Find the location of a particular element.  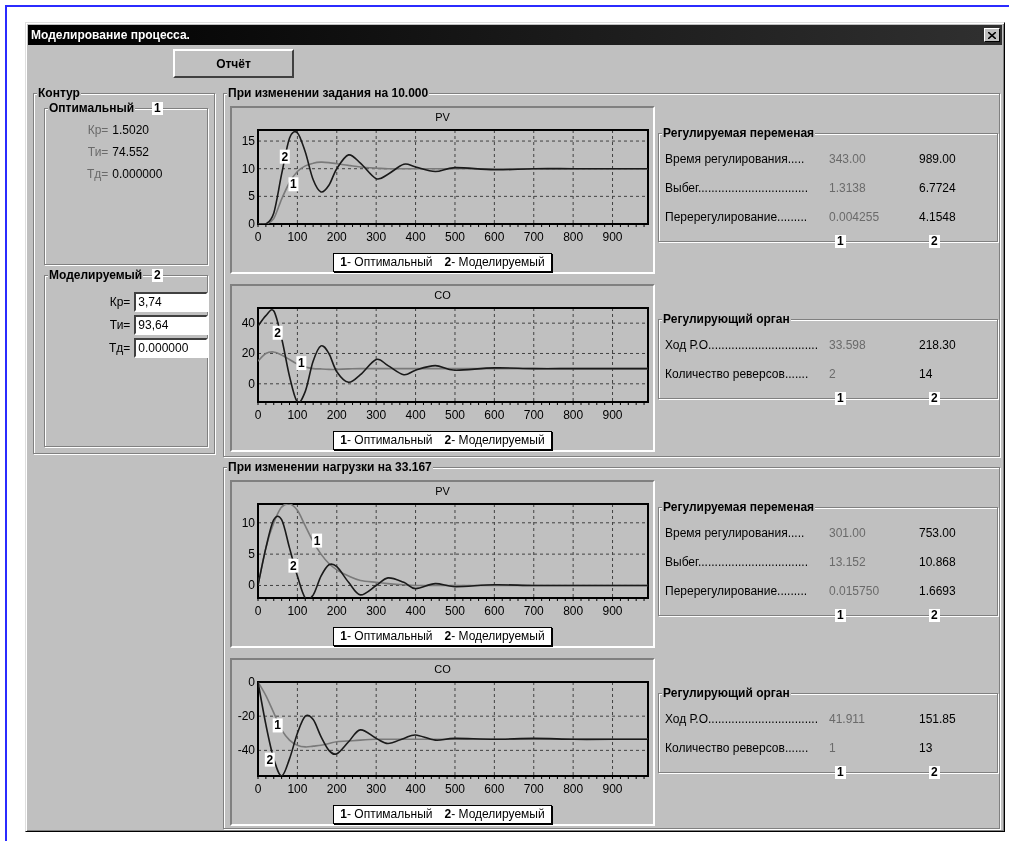

param-label: Кр= is located at coordinates (120, 302).